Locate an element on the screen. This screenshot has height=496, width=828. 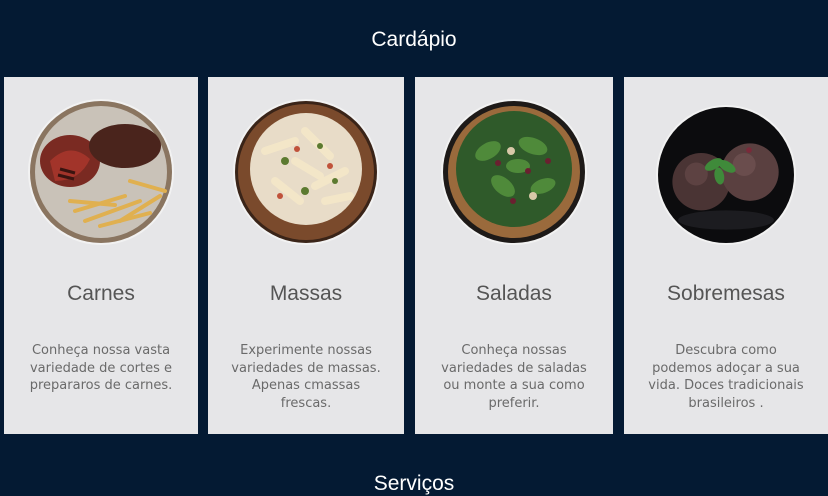
green-salad-image is located at coordinates (514, 172).